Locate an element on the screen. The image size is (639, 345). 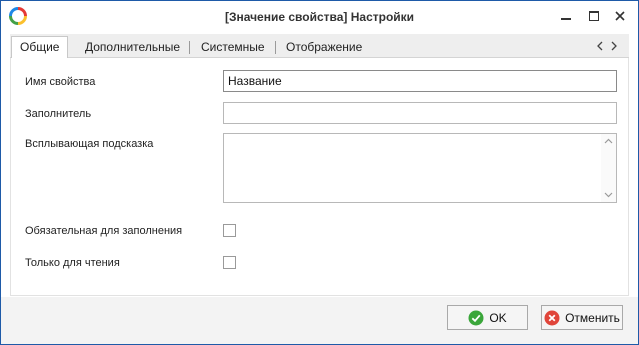
tab-system: Системные is located at coordinates (233, 47).